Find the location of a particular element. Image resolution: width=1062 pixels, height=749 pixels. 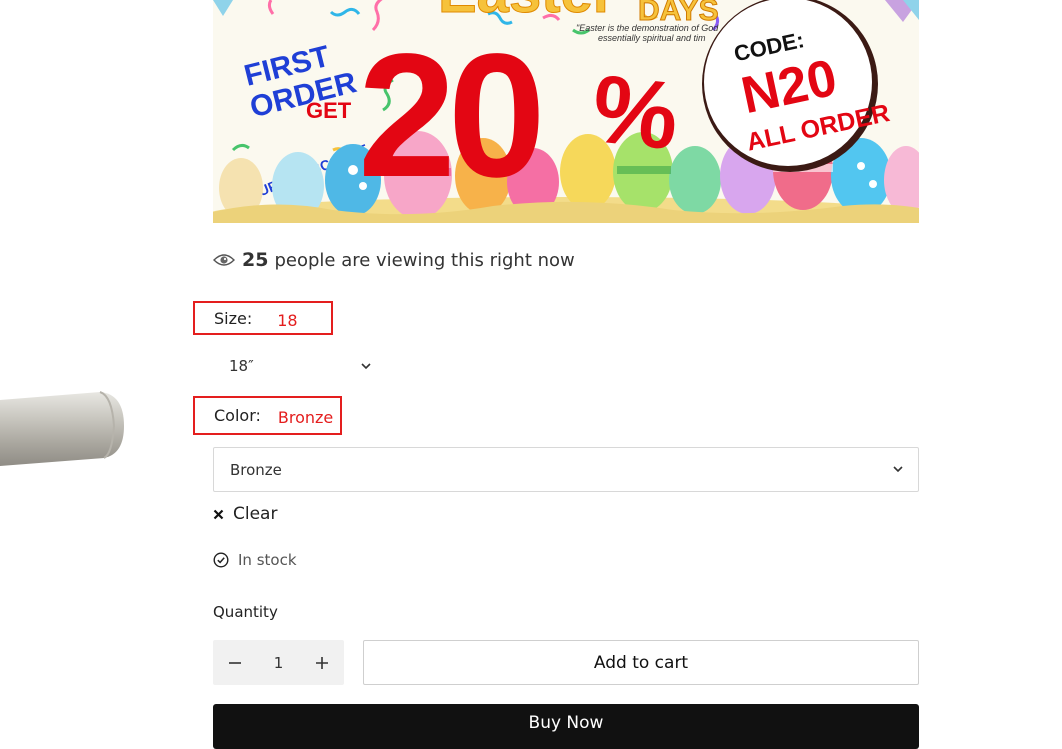

close-icon is located at coordinates (218, 514).